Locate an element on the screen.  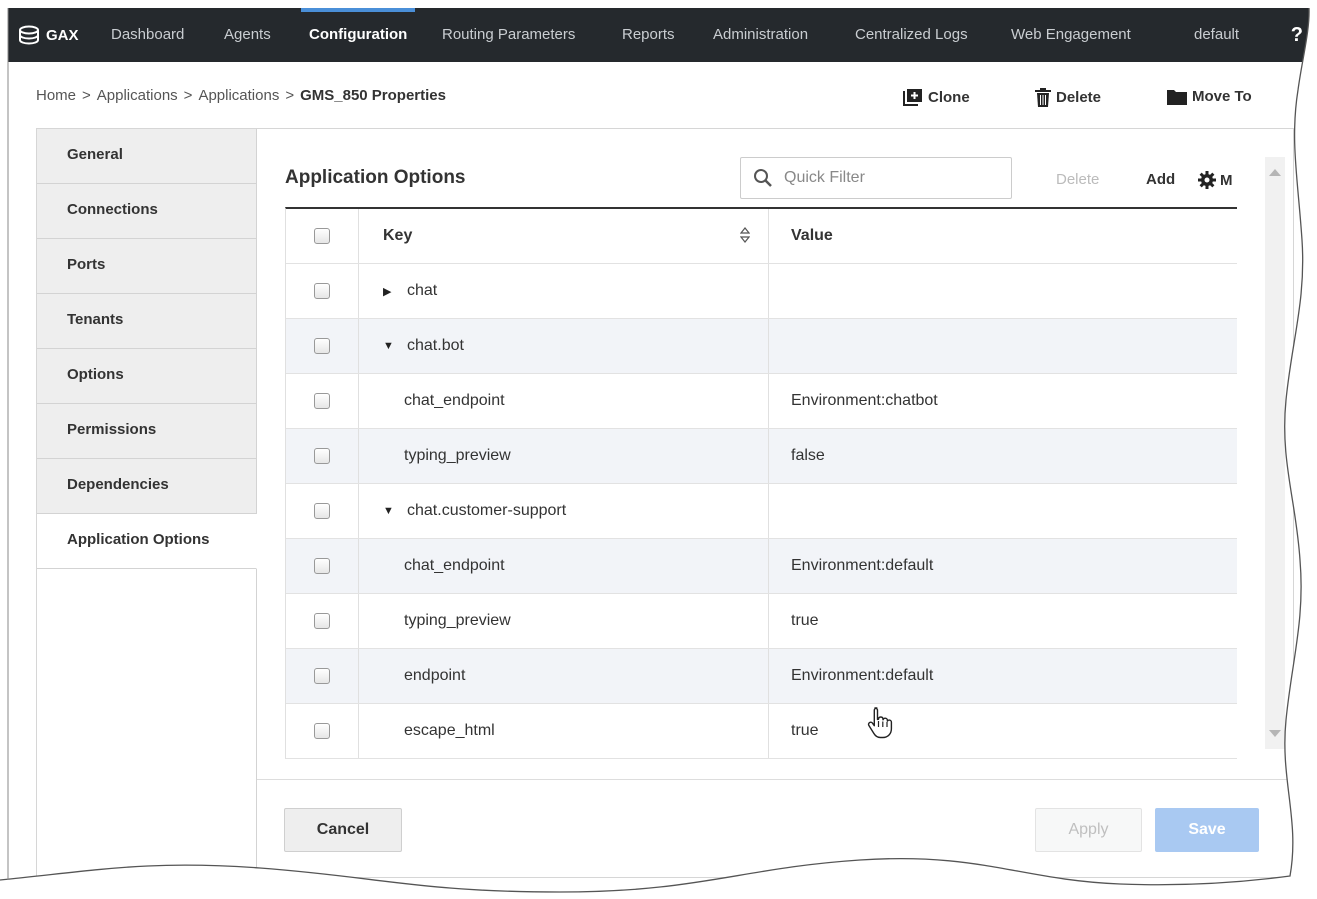
key-cell: ▼ chat.bot is located at coordinates (564, 346).